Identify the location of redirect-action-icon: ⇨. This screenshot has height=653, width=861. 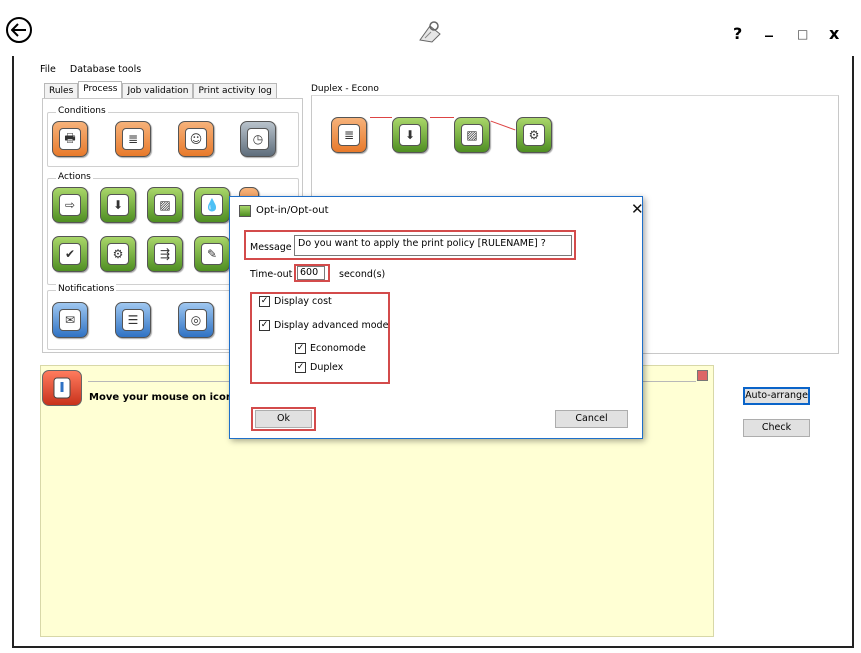
(70, 205).